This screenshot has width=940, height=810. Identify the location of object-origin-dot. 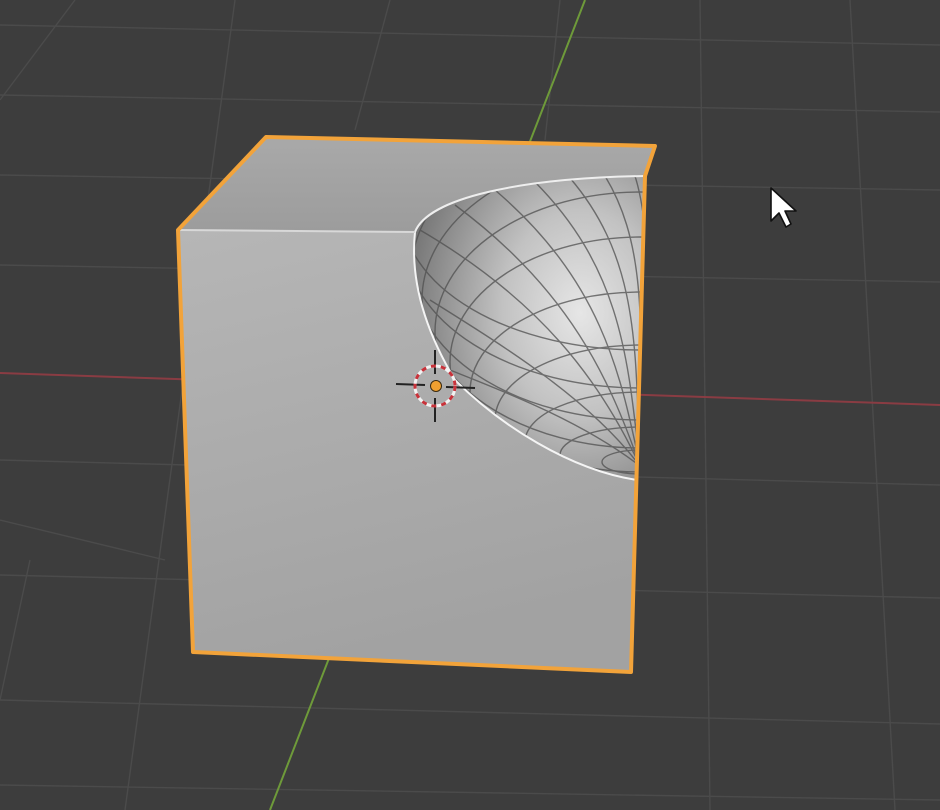
(436, 386).